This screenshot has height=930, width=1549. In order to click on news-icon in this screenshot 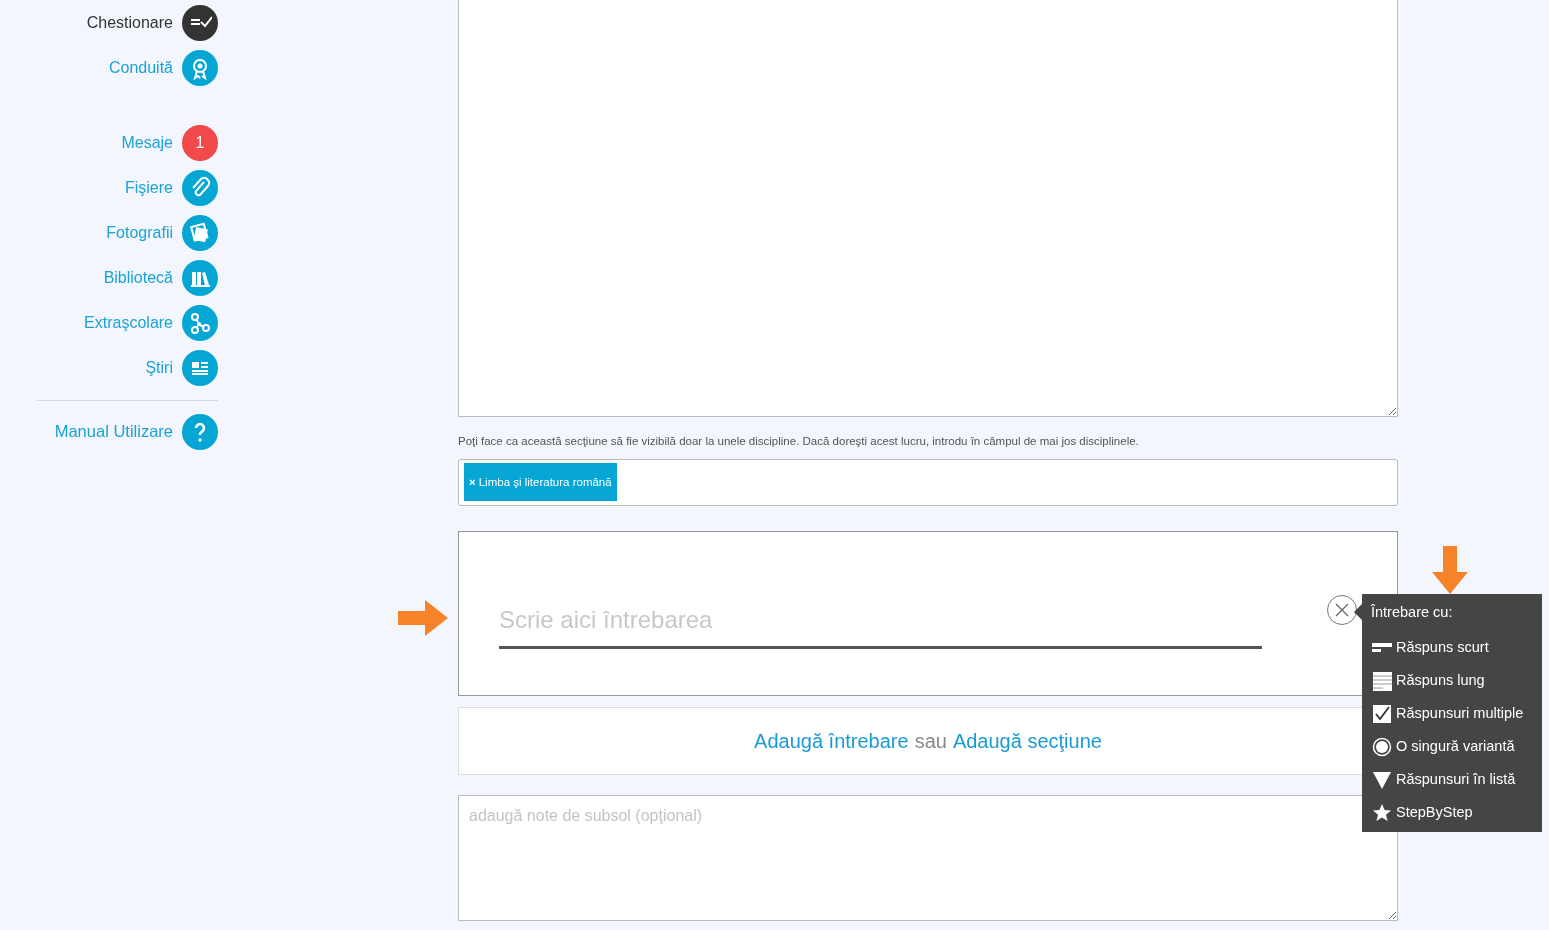, I will do `click(200, 367)`.